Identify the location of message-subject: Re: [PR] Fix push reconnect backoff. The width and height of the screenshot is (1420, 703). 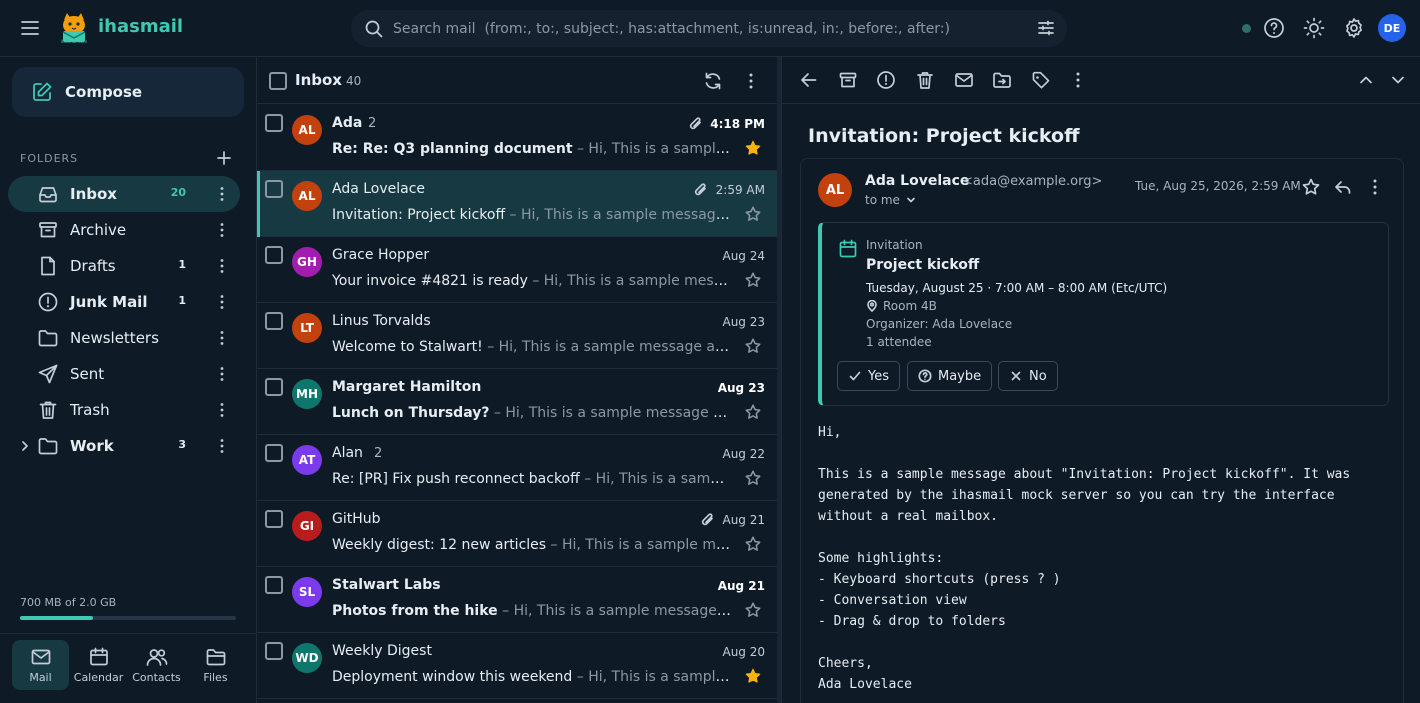
(456, 479).